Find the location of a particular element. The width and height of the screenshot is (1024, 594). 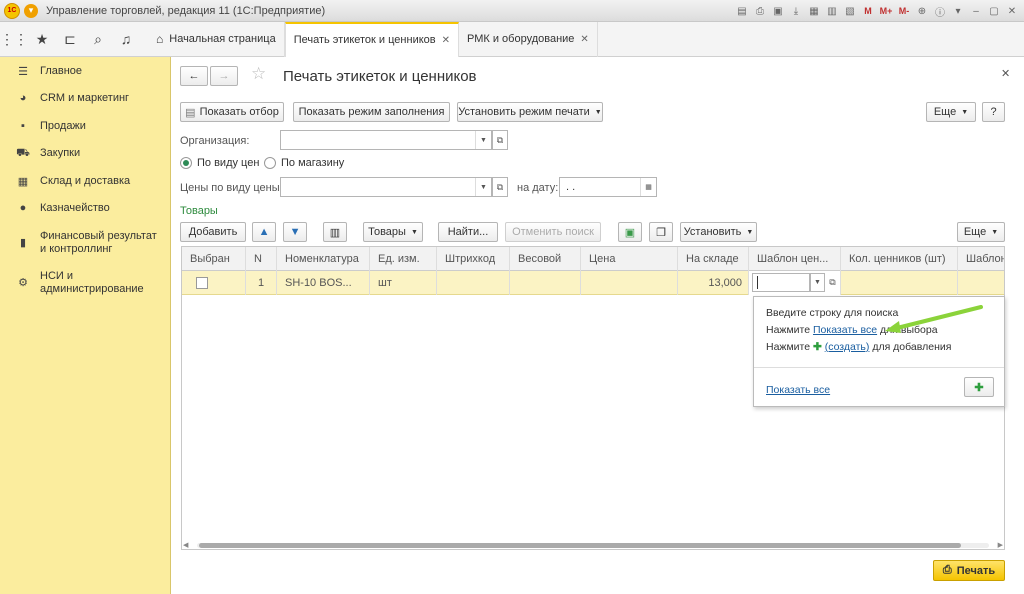

date-field: . . ▦ is located at coordinates (608, 187).